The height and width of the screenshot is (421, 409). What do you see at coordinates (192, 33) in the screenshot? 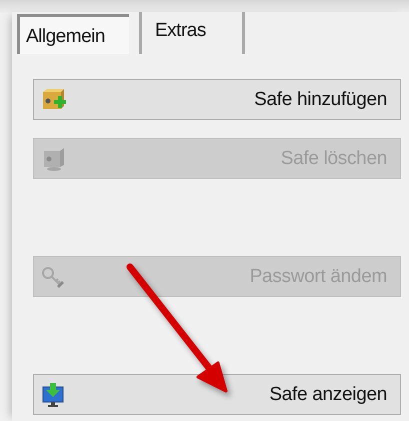
I see `tab: Extras` at bounding box center [192, 33].